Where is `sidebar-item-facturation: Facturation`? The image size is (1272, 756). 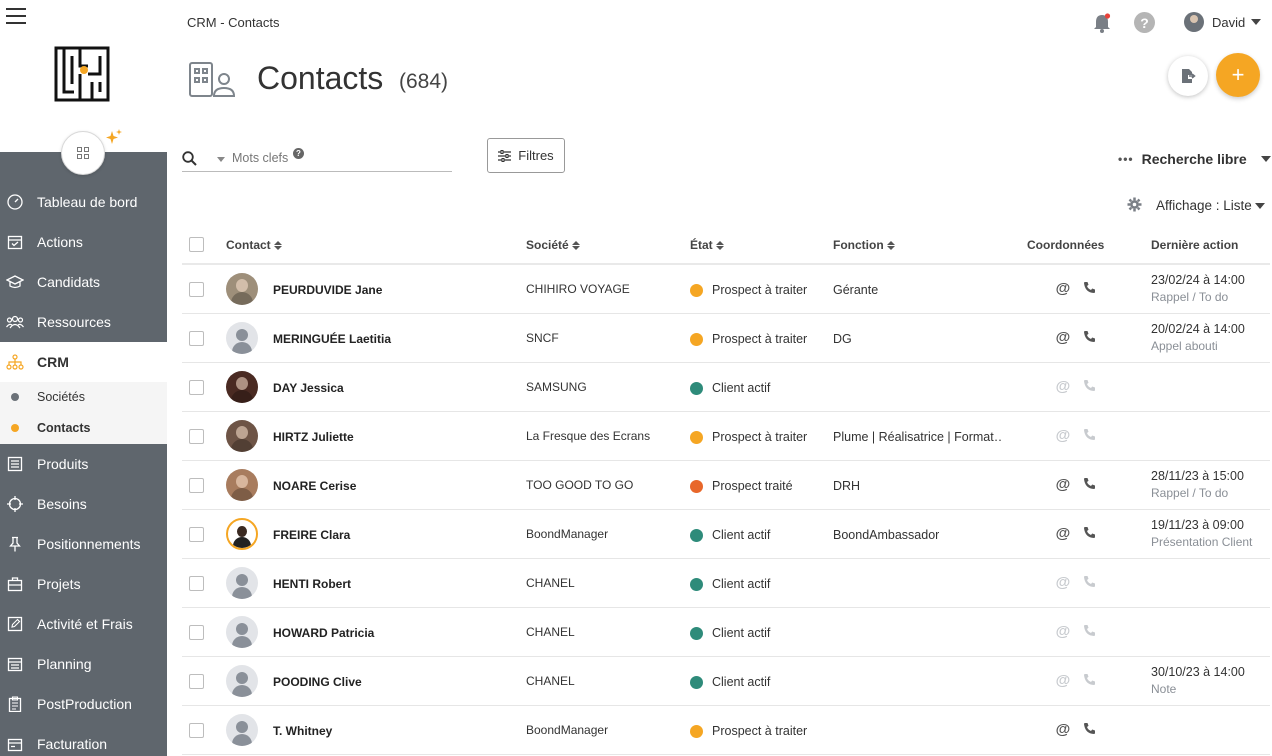
sidebar-item-facturation: Facturation is located at coordinates (83, 740).